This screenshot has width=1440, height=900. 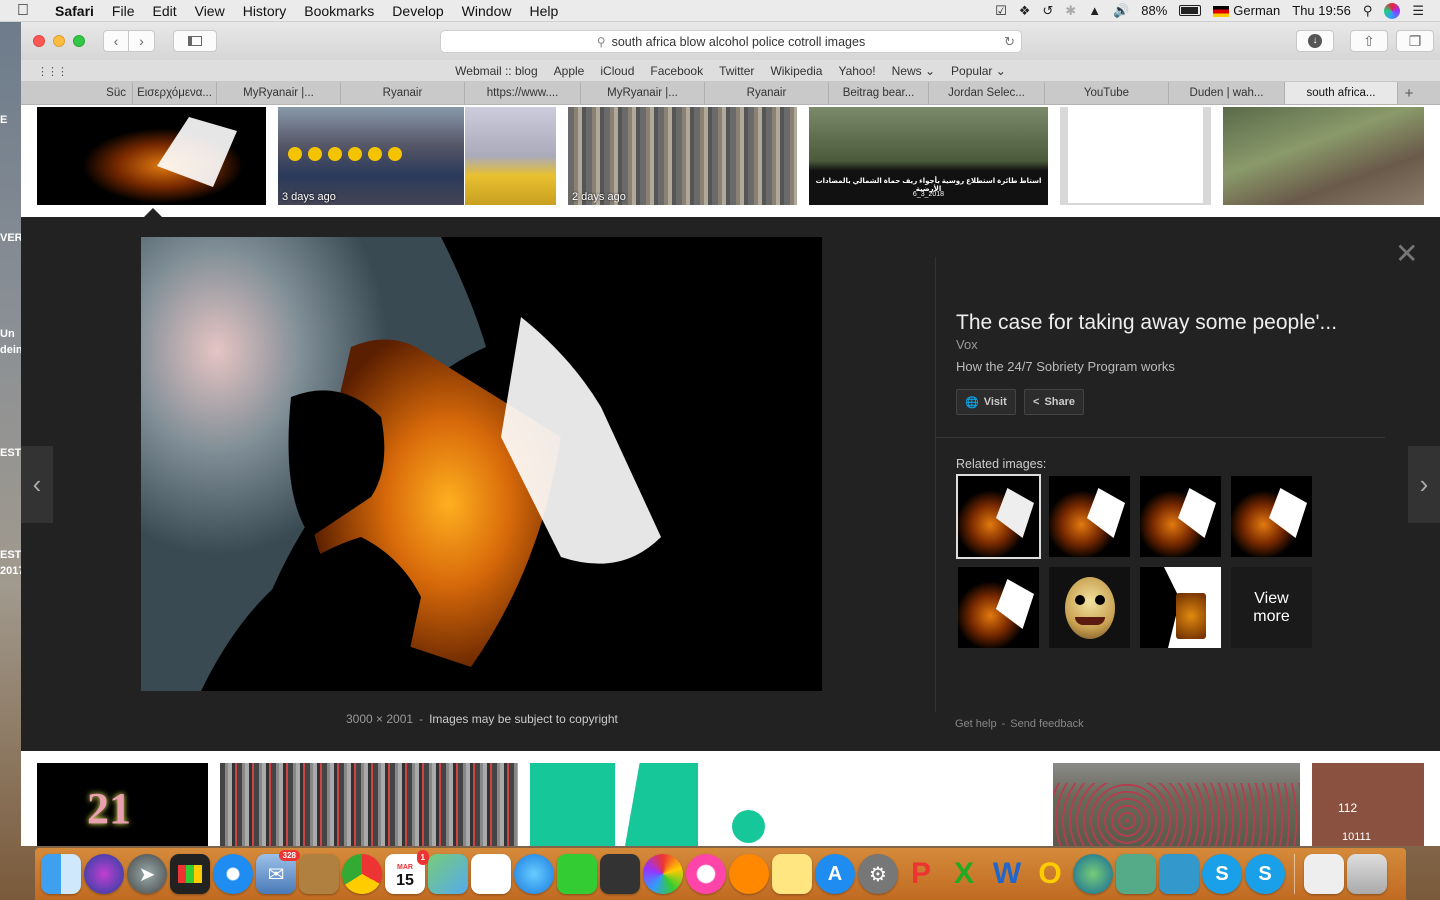 What do you see at coordinates (371, 156) in the screenshot?
I see `result-image: 3 days ago` at bounding box center [371, 156].